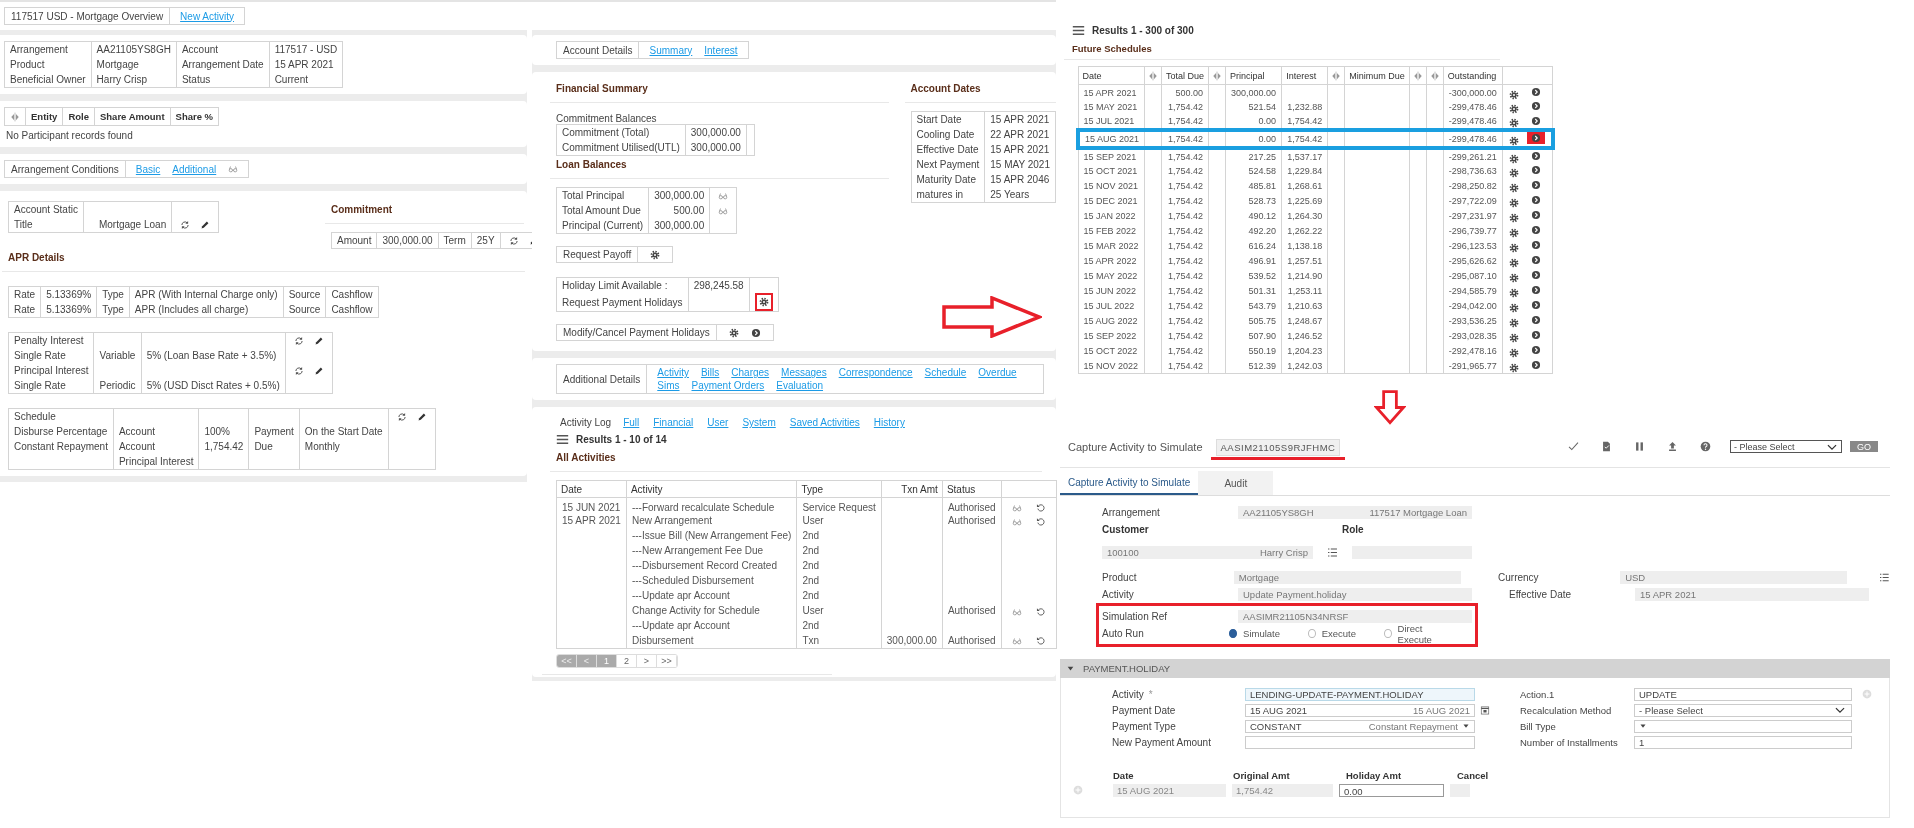 Image resolution: width=1914 pixels, height=828 pixels. I want to click on tab-link: Interest, so click(721, 50).